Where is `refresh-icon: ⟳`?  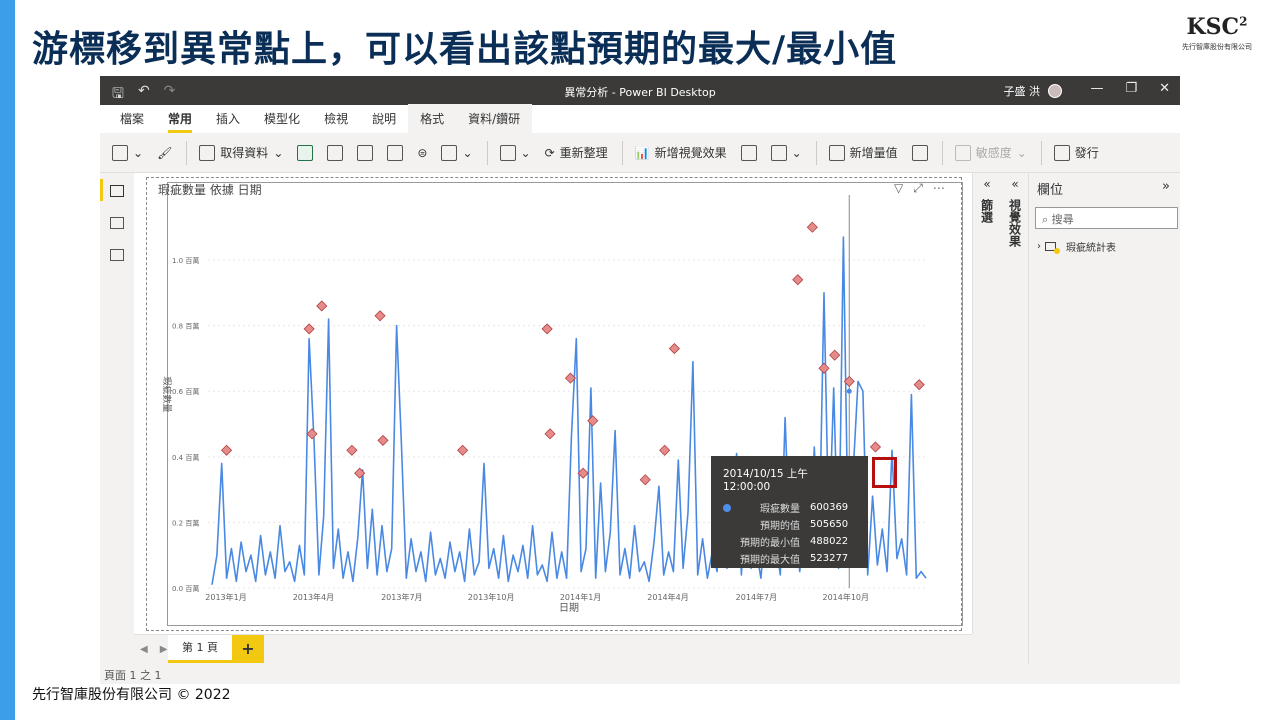 refresh-icon: ⟳ is located at coordinates (549, 152).